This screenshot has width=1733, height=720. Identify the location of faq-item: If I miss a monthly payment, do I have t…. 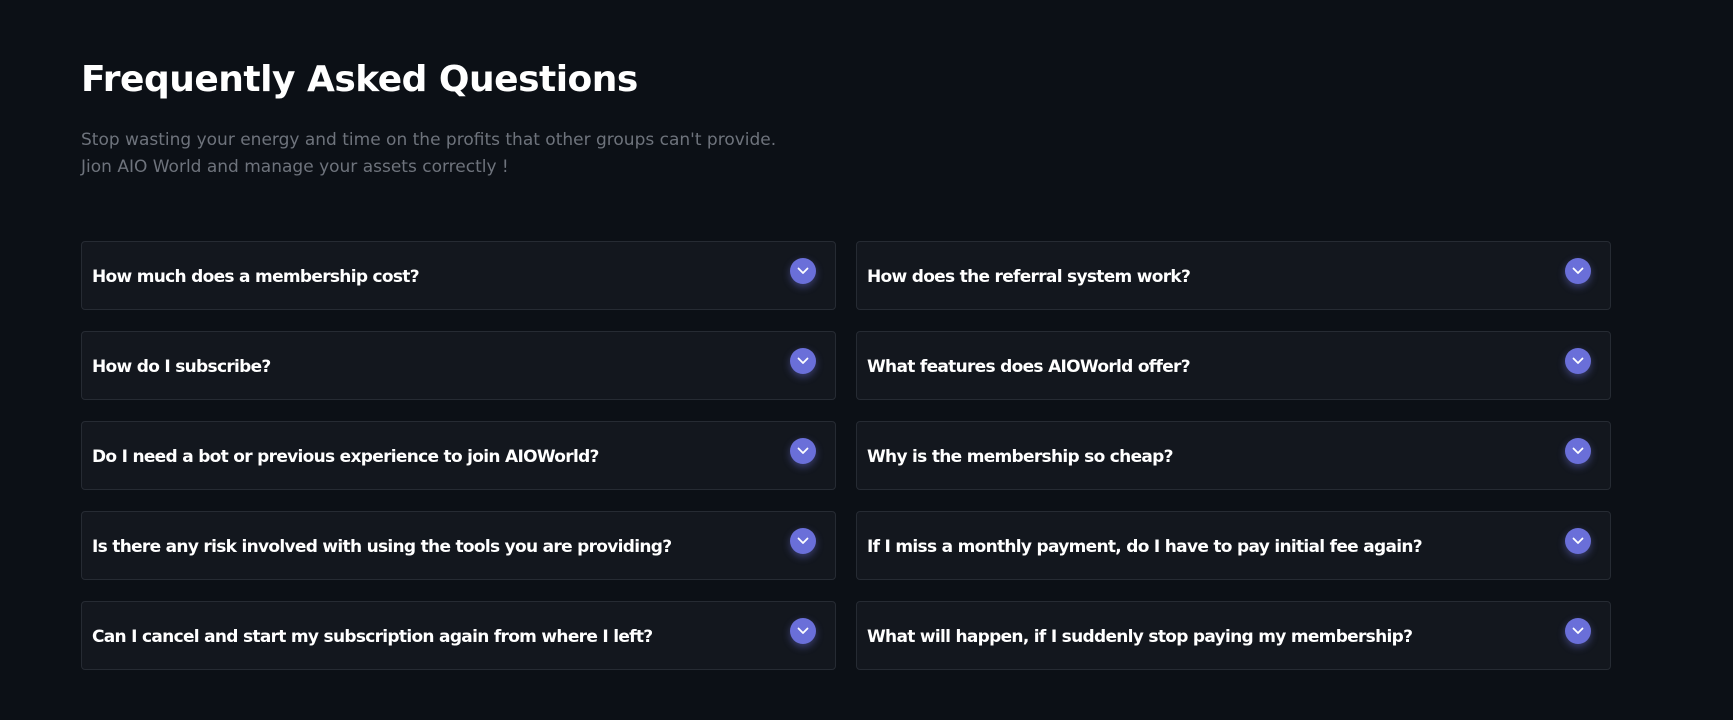
(1233, 545).